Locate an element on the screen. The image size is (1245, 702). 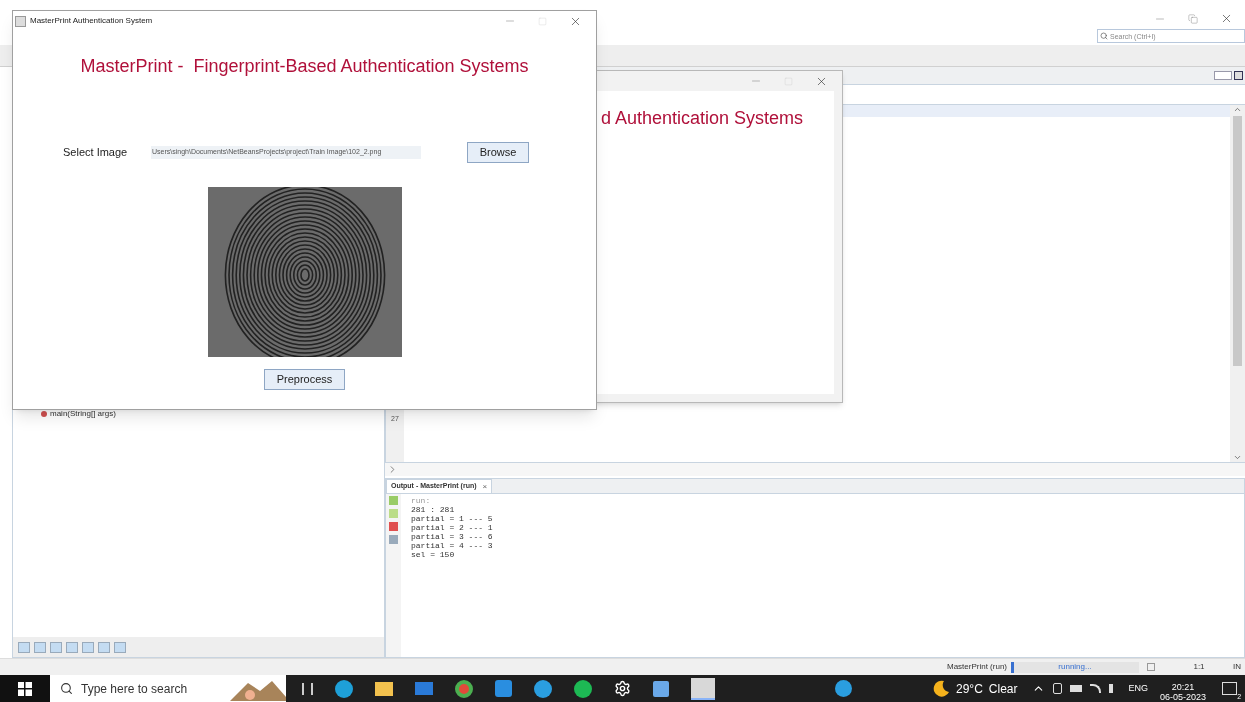
window-title: MasterPrint Authentication System is located at coordinates (92, 21).